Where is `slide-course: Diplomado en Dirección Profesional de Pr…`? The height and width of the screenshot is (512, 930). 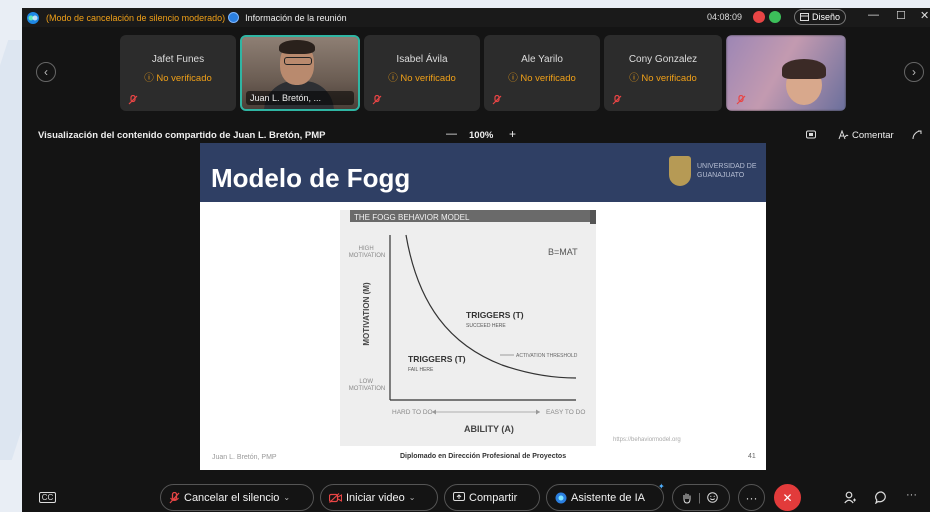 slide-course: Diplomado en Dirección Profesional de Pr… is located at coordinates (483, 456).